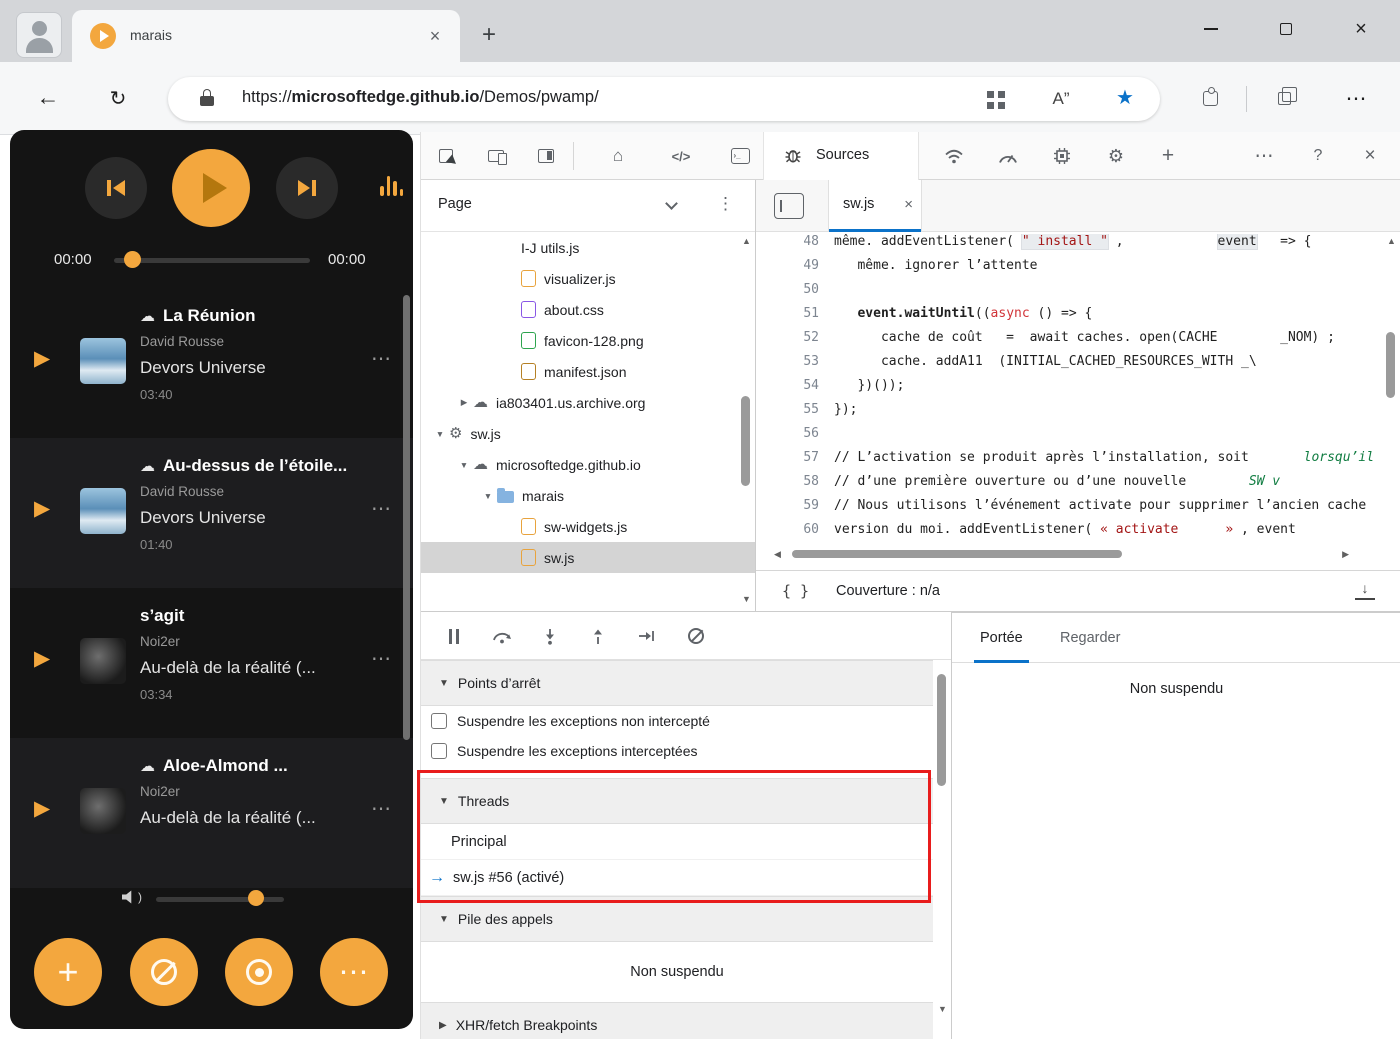  Describe the element at coordinates (588, 526) in the screenshot. I see `tree-item: sw-widgets.js` at that location.